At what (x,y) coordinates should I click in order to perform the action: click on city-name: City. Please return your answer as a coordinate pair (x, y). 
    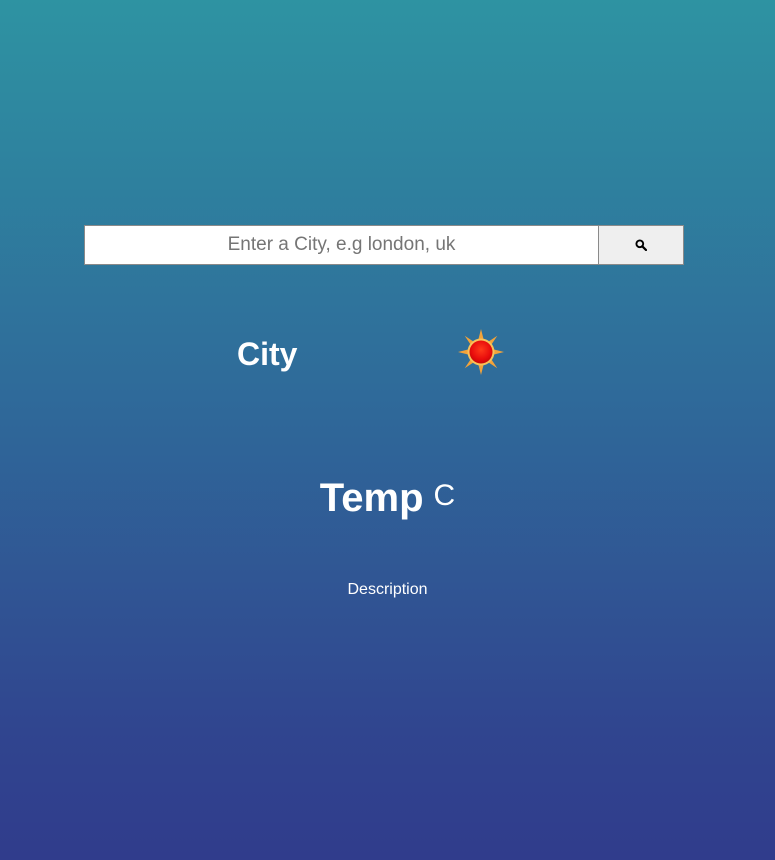
    Looking at the image, I should click on (267, 354).